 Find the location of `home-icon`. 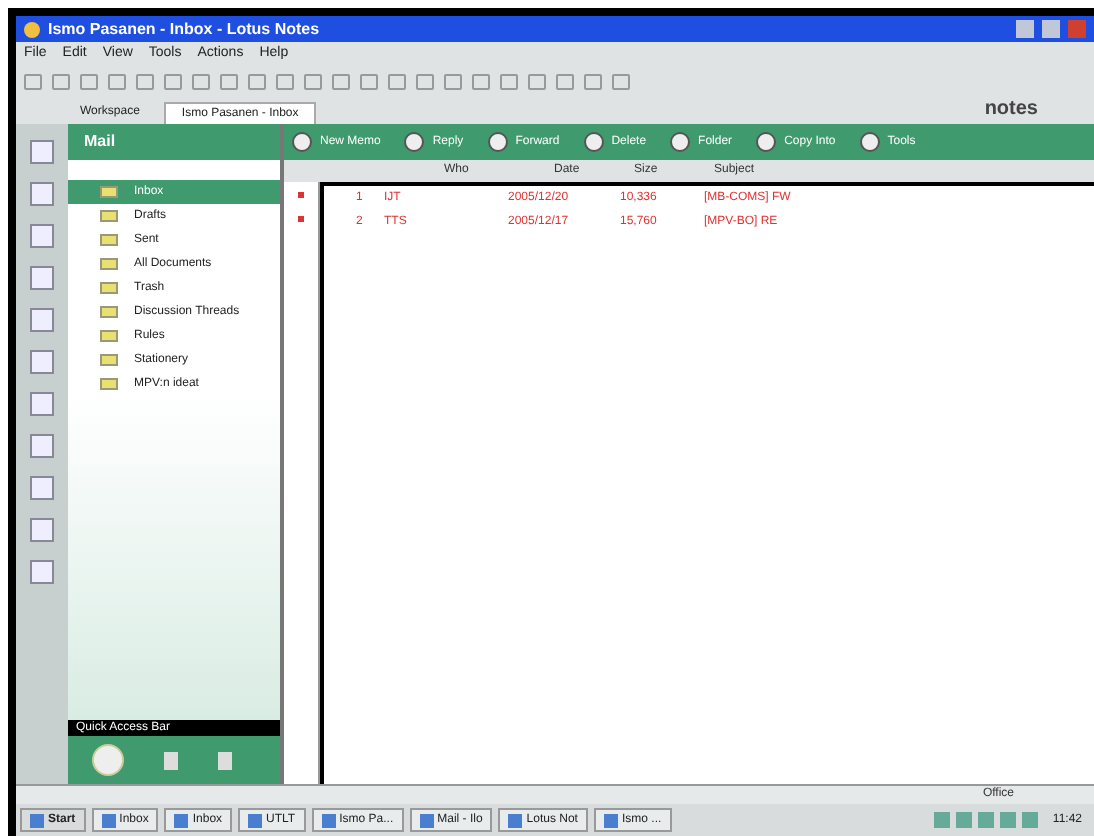

home-icon is located at coordinates (108, 760).